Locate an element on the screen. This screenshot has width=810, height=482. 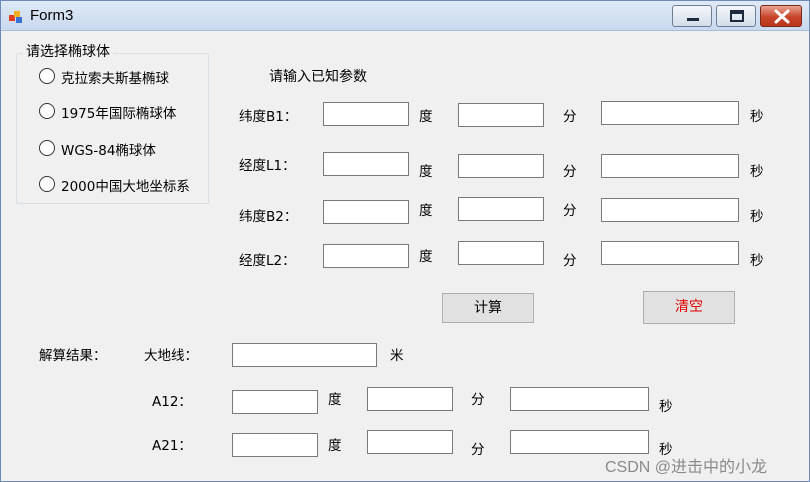
maximize-icon is located at coordinates (737, 16).